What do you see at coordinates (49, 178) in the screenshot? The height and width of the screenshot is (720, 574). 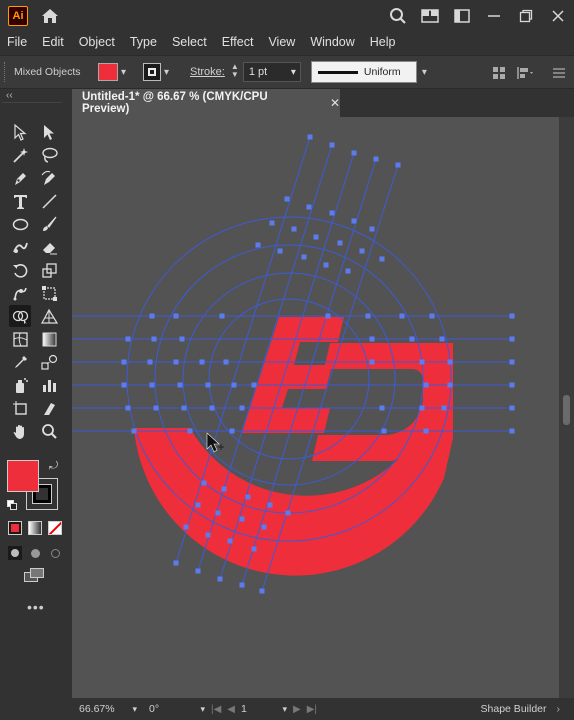 I see `curvature-tool-icon` at bounding box center [49, 178].